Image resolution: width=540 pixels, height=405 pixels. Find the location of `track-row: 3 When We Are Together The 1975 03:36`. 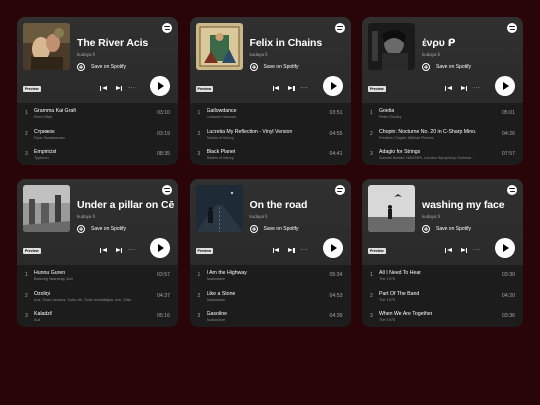

track-row: 3 When We Are Together The 1975 03:36 is located at coordinates (442, 318).